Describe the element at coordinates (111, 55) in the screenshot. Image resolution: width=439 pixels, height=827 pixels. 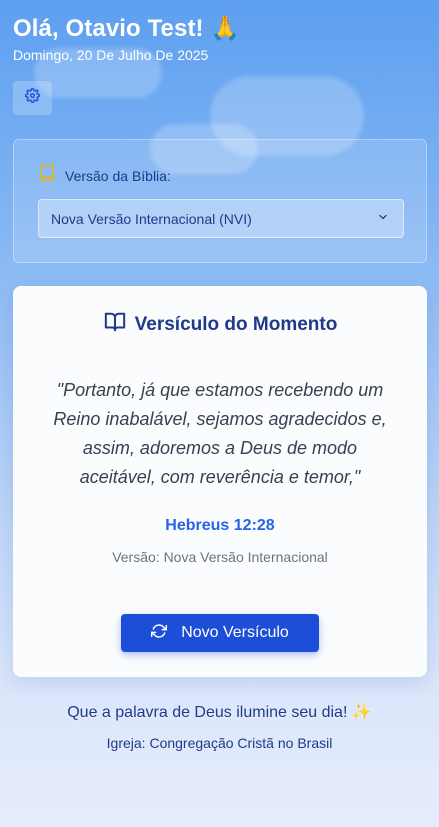
I see `current-date: Domingo, 20 De Julho De 2025` at that location.